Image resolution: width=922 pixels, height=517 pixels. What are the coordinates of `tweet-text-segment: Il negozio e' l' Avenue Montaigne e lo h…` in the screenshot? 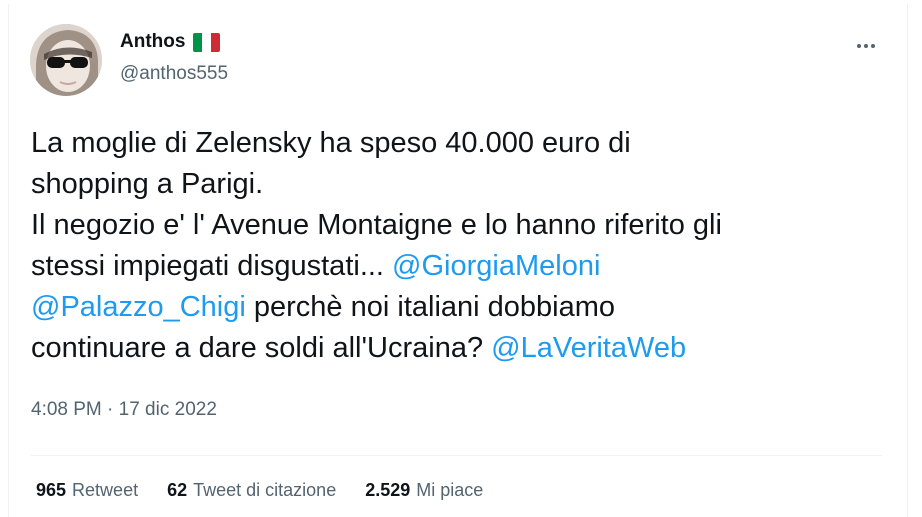 It's located at (376, 225).